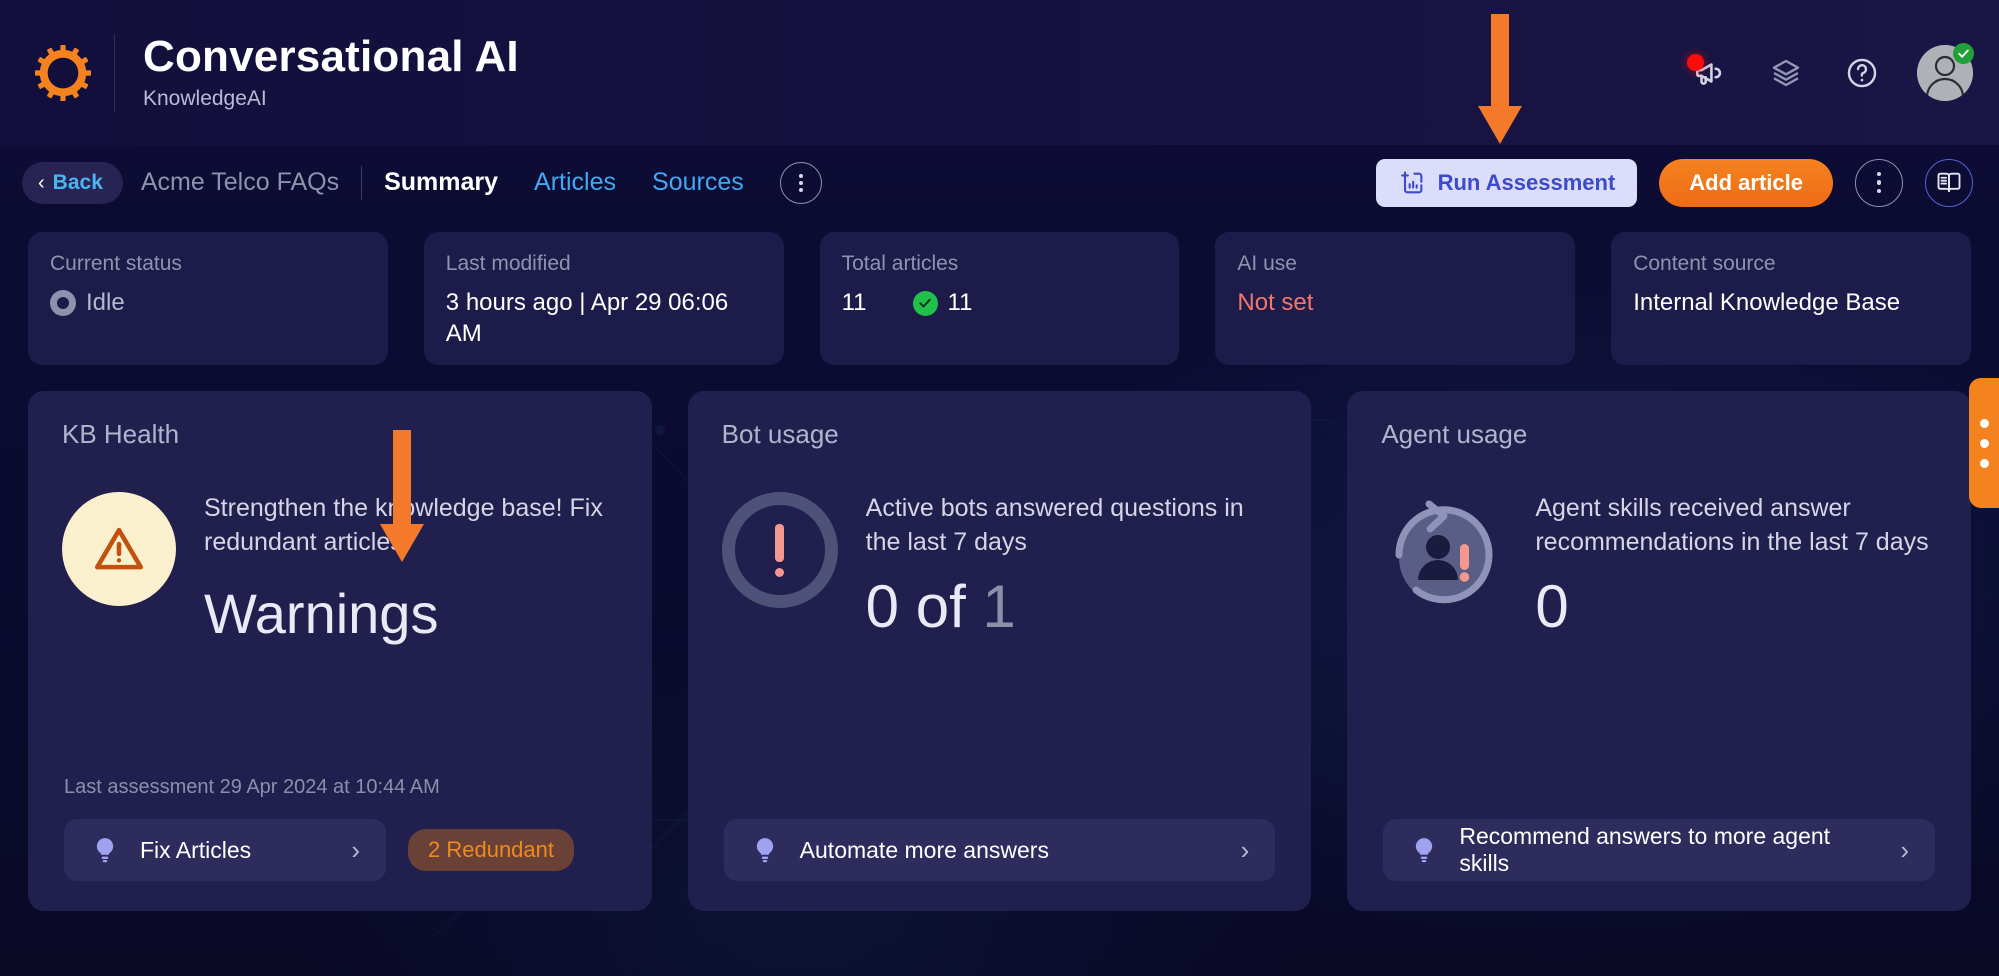  What do you see at coordinates (575, 182) in the screenshot?
I see `tab-articles: Articles` at bounding box center [575, 182].